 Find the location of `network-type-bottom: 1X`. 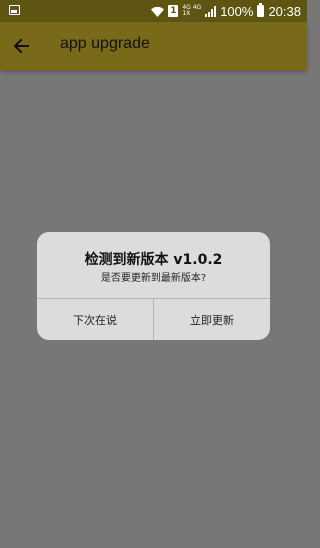

network-type-bottom: 1X is located at coordinates (186, 13).